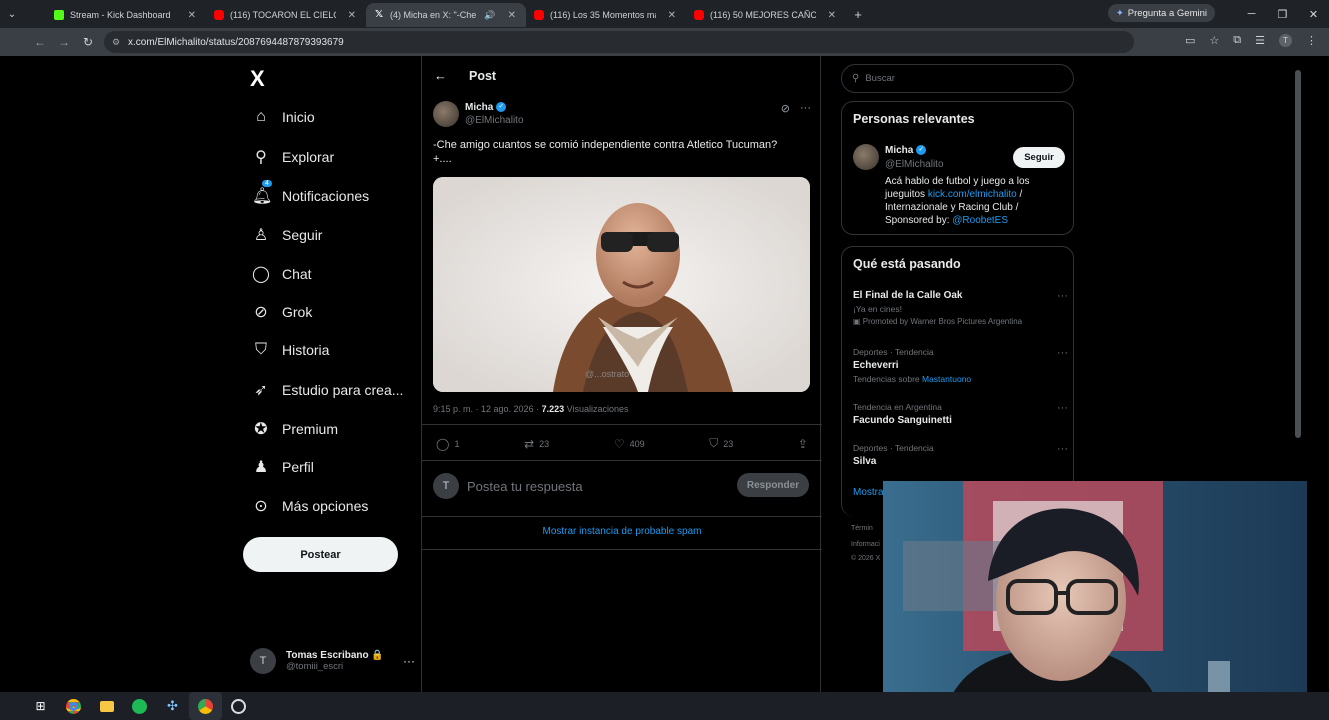 The width and height of the screenshot is (1329, 720). Describe the element at coordinates (440, 75) in the screenshot. I see `back-arrow-icon: ←` at that location.